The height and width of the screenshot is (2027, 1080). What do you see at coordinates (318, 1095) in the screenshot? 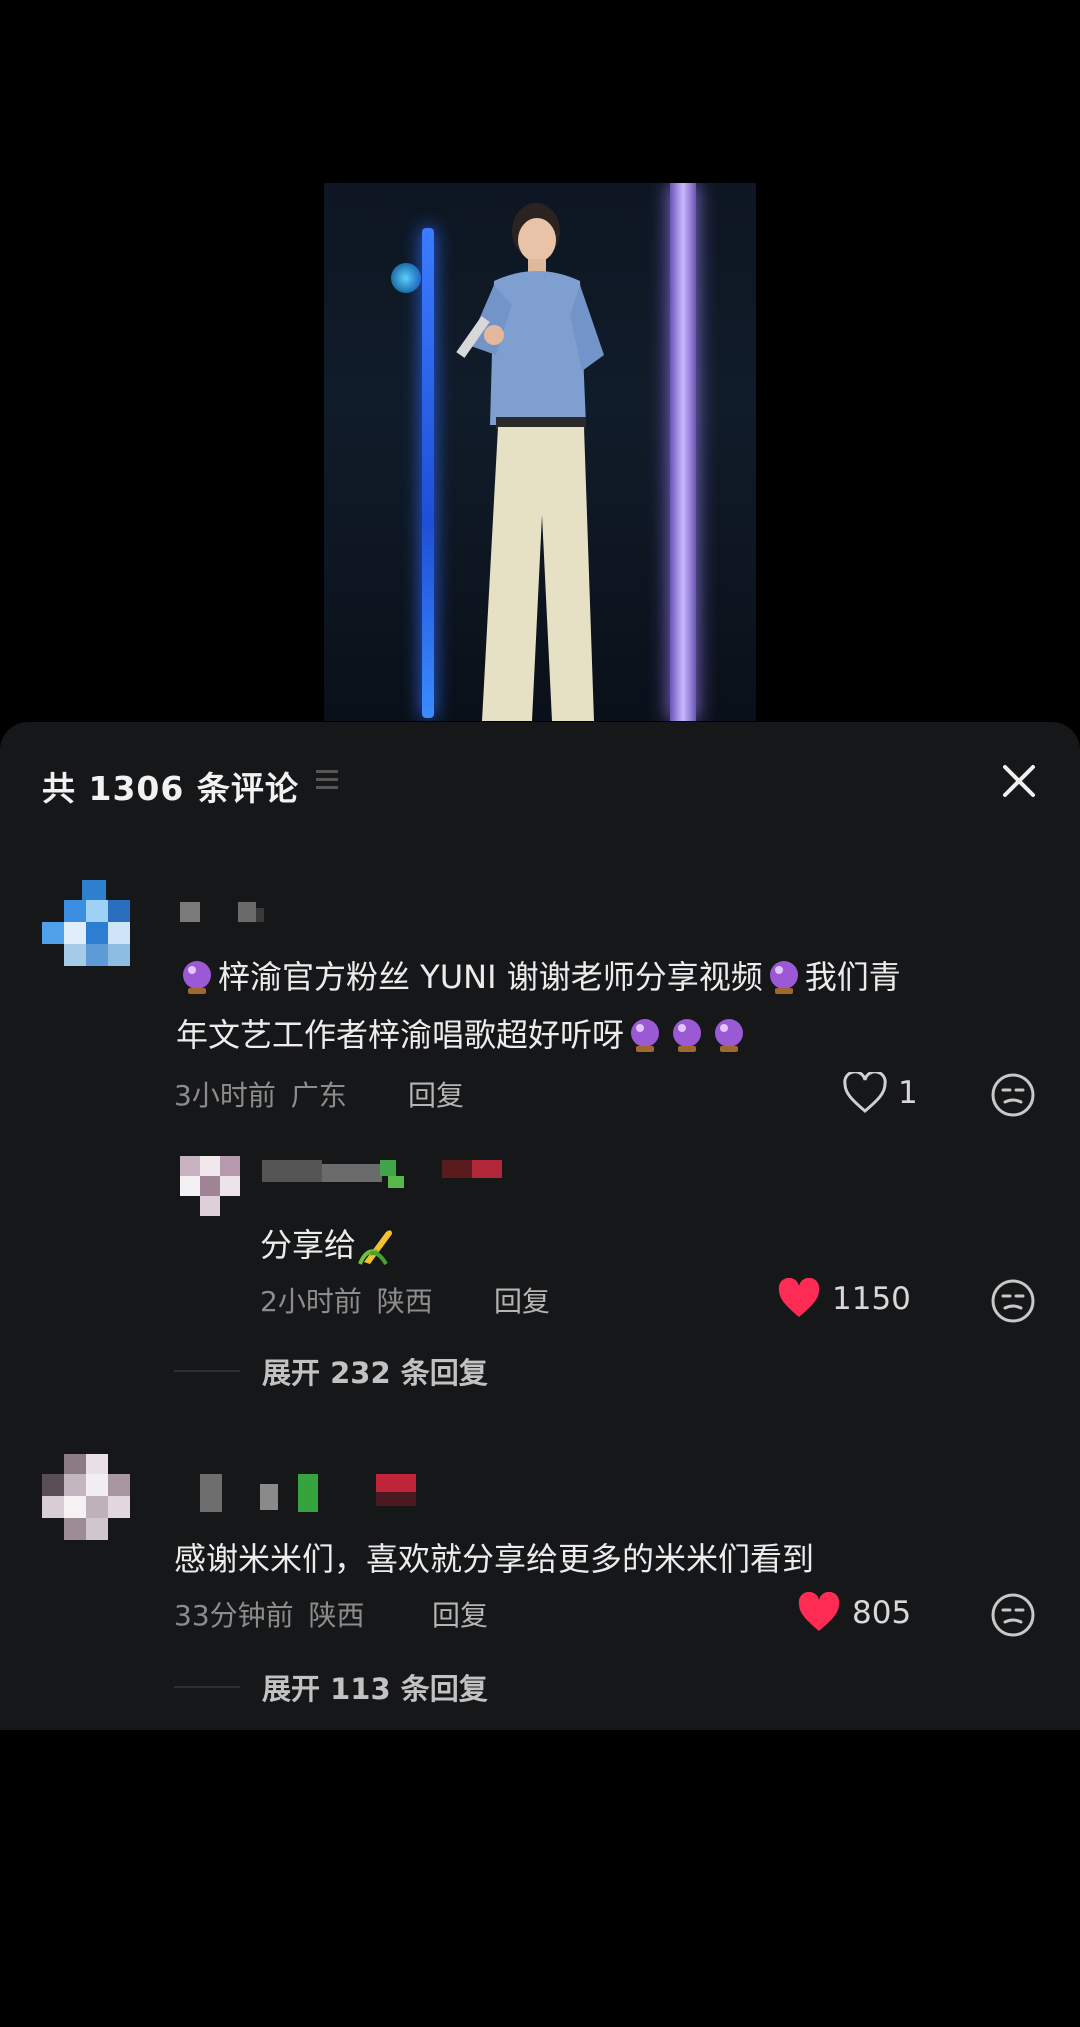
I see `comment-location: 广东` at bounding box center [318, 1095].